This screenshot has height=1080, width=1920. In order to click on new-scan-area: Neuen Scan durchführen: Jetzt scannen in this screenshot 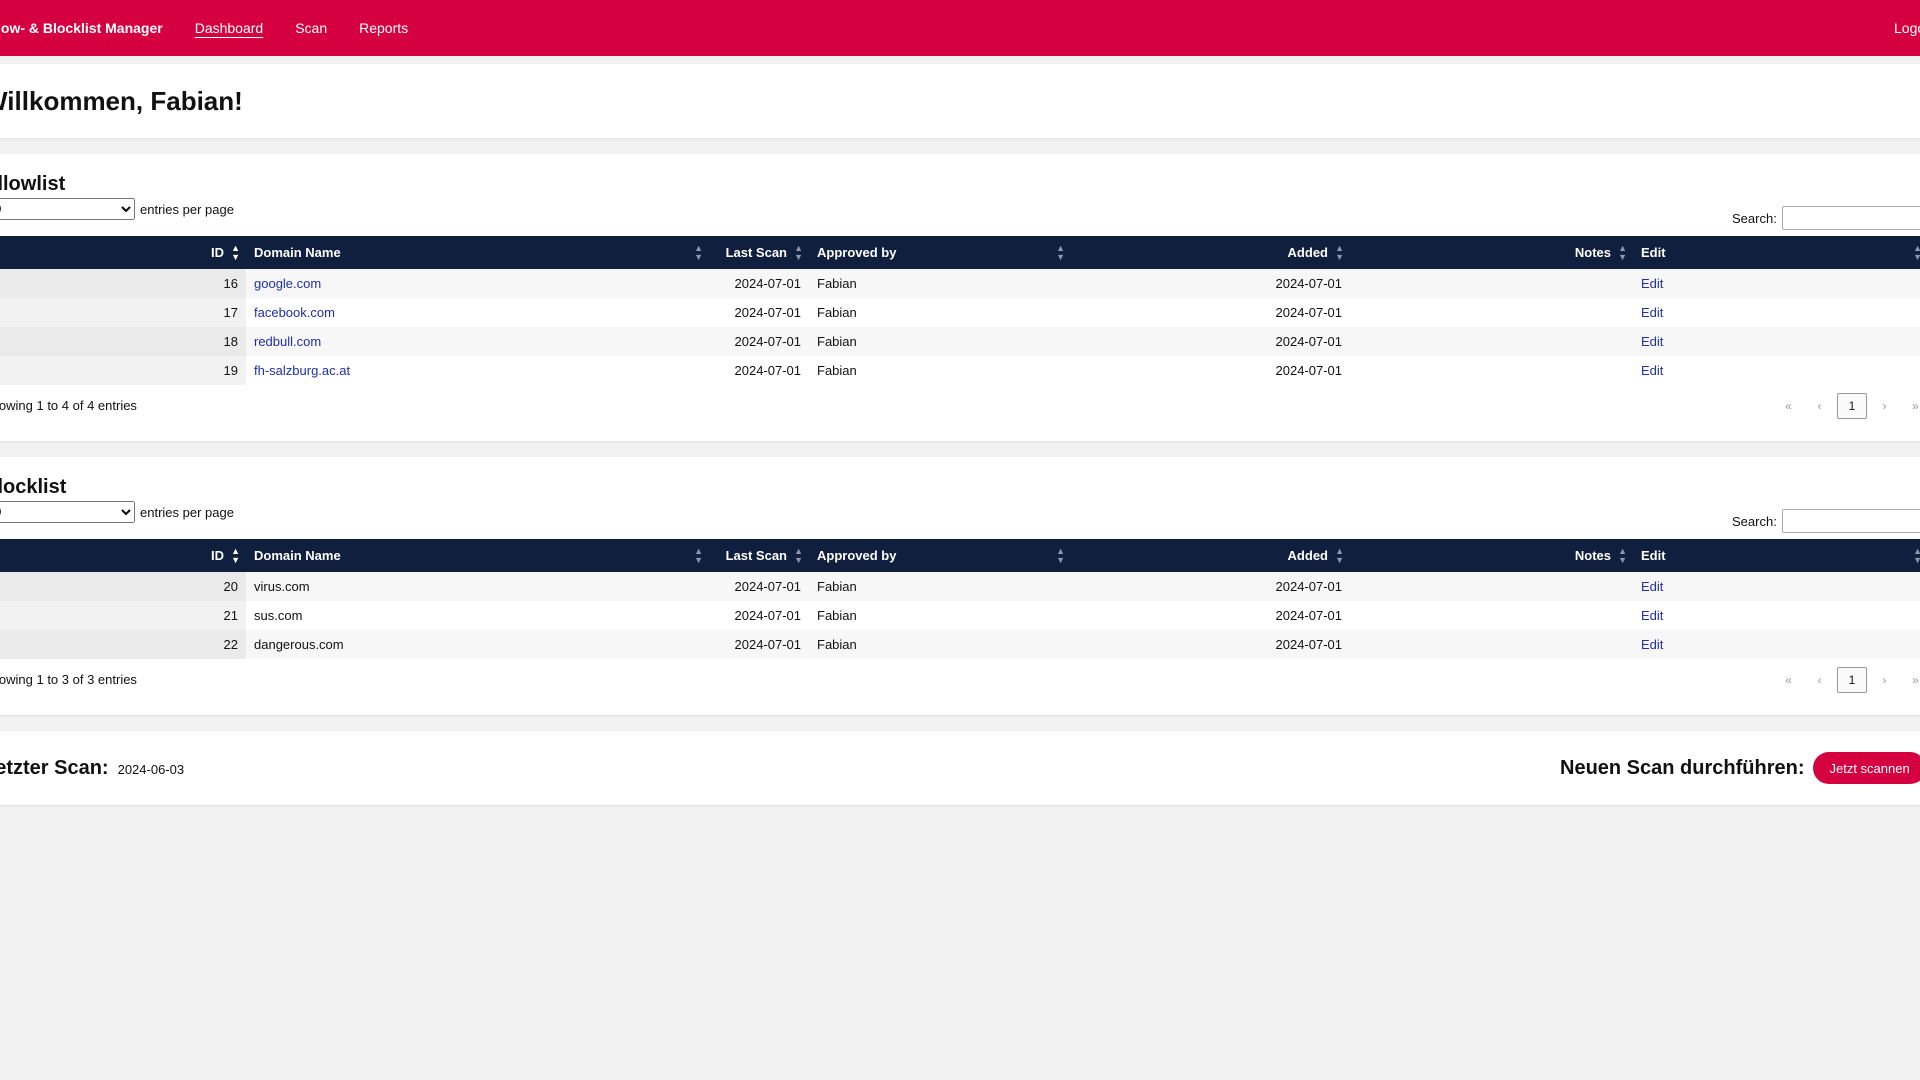, I will do `click(1740, 768)`.